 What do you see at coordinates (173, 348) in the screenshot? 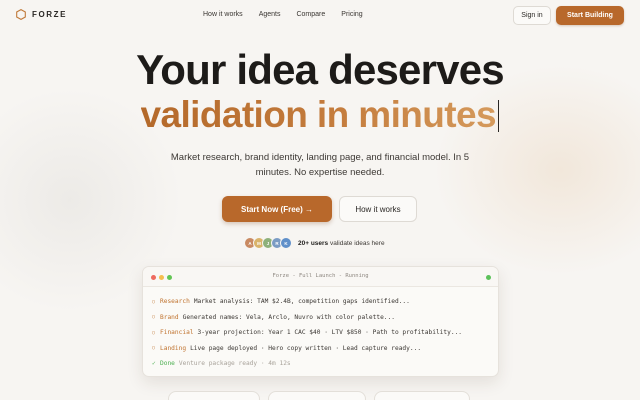
I see `log-tag: Landing` at bounding box center [173, 348].